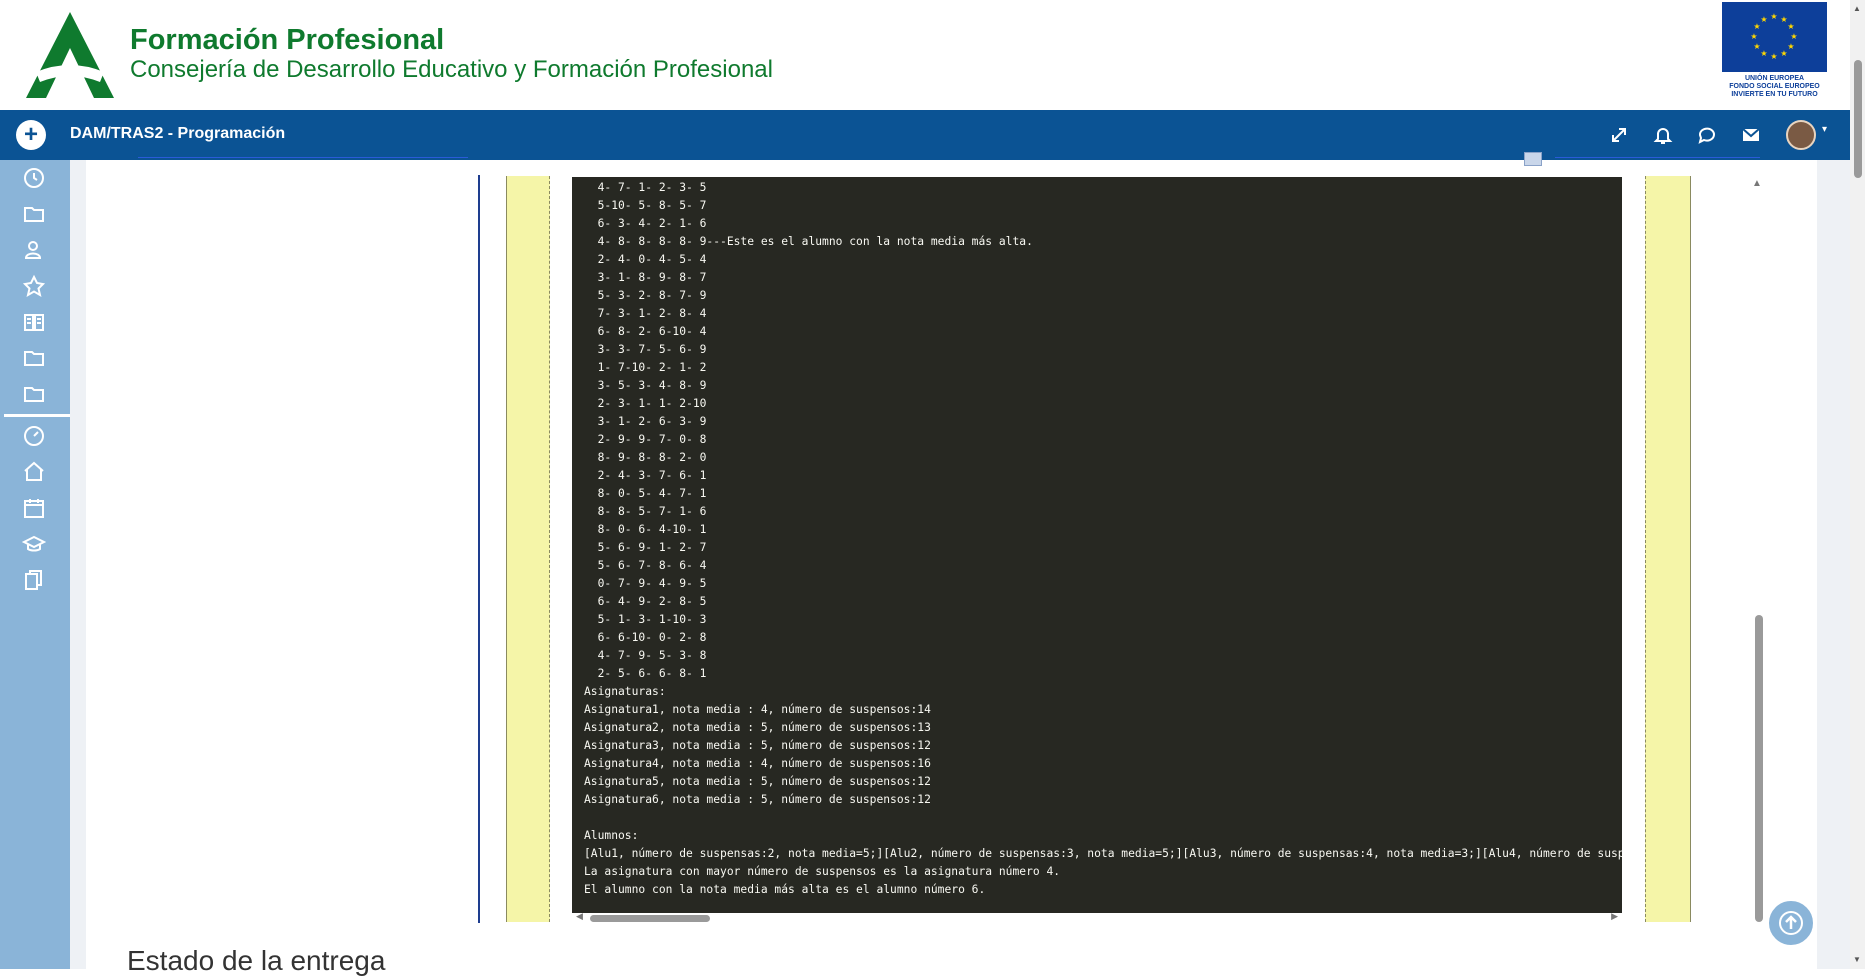 The image size is (1865, 977). Describe the element at coordinates (34, 250) in the screenshot. I see `users-icon` at that location.